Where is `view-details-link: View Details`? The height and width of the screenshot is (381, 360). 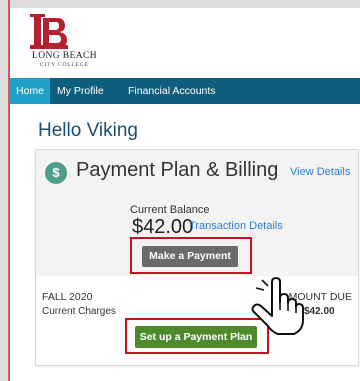
view-details-link: View Details is located at coordinates (320, 172).